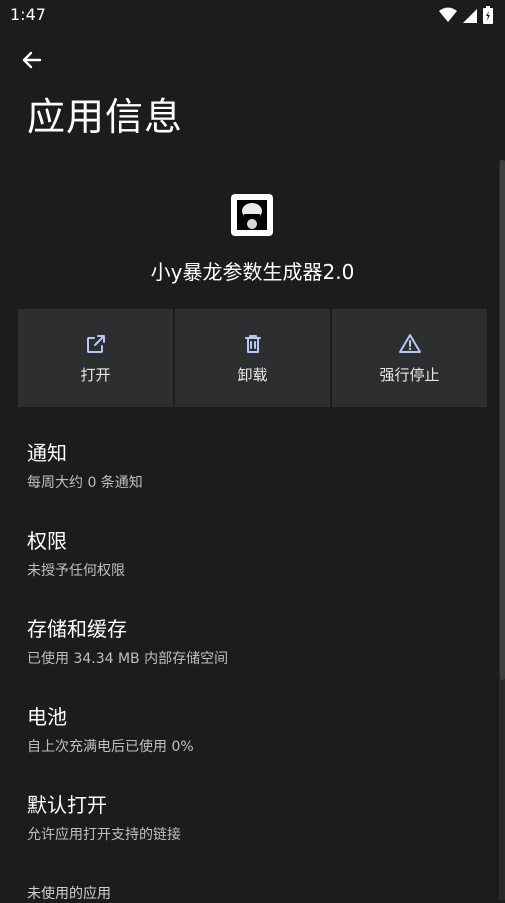  I want to click on open-by-default-title: 默认打开, so click(67, 805).